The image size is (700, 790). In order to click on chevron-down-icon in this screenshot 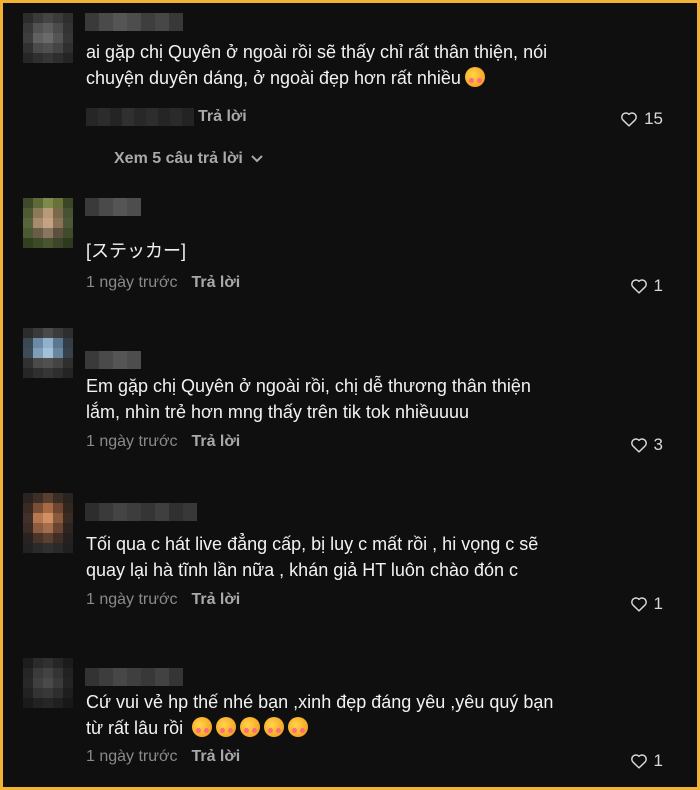, I will do `click(257, 159)`.